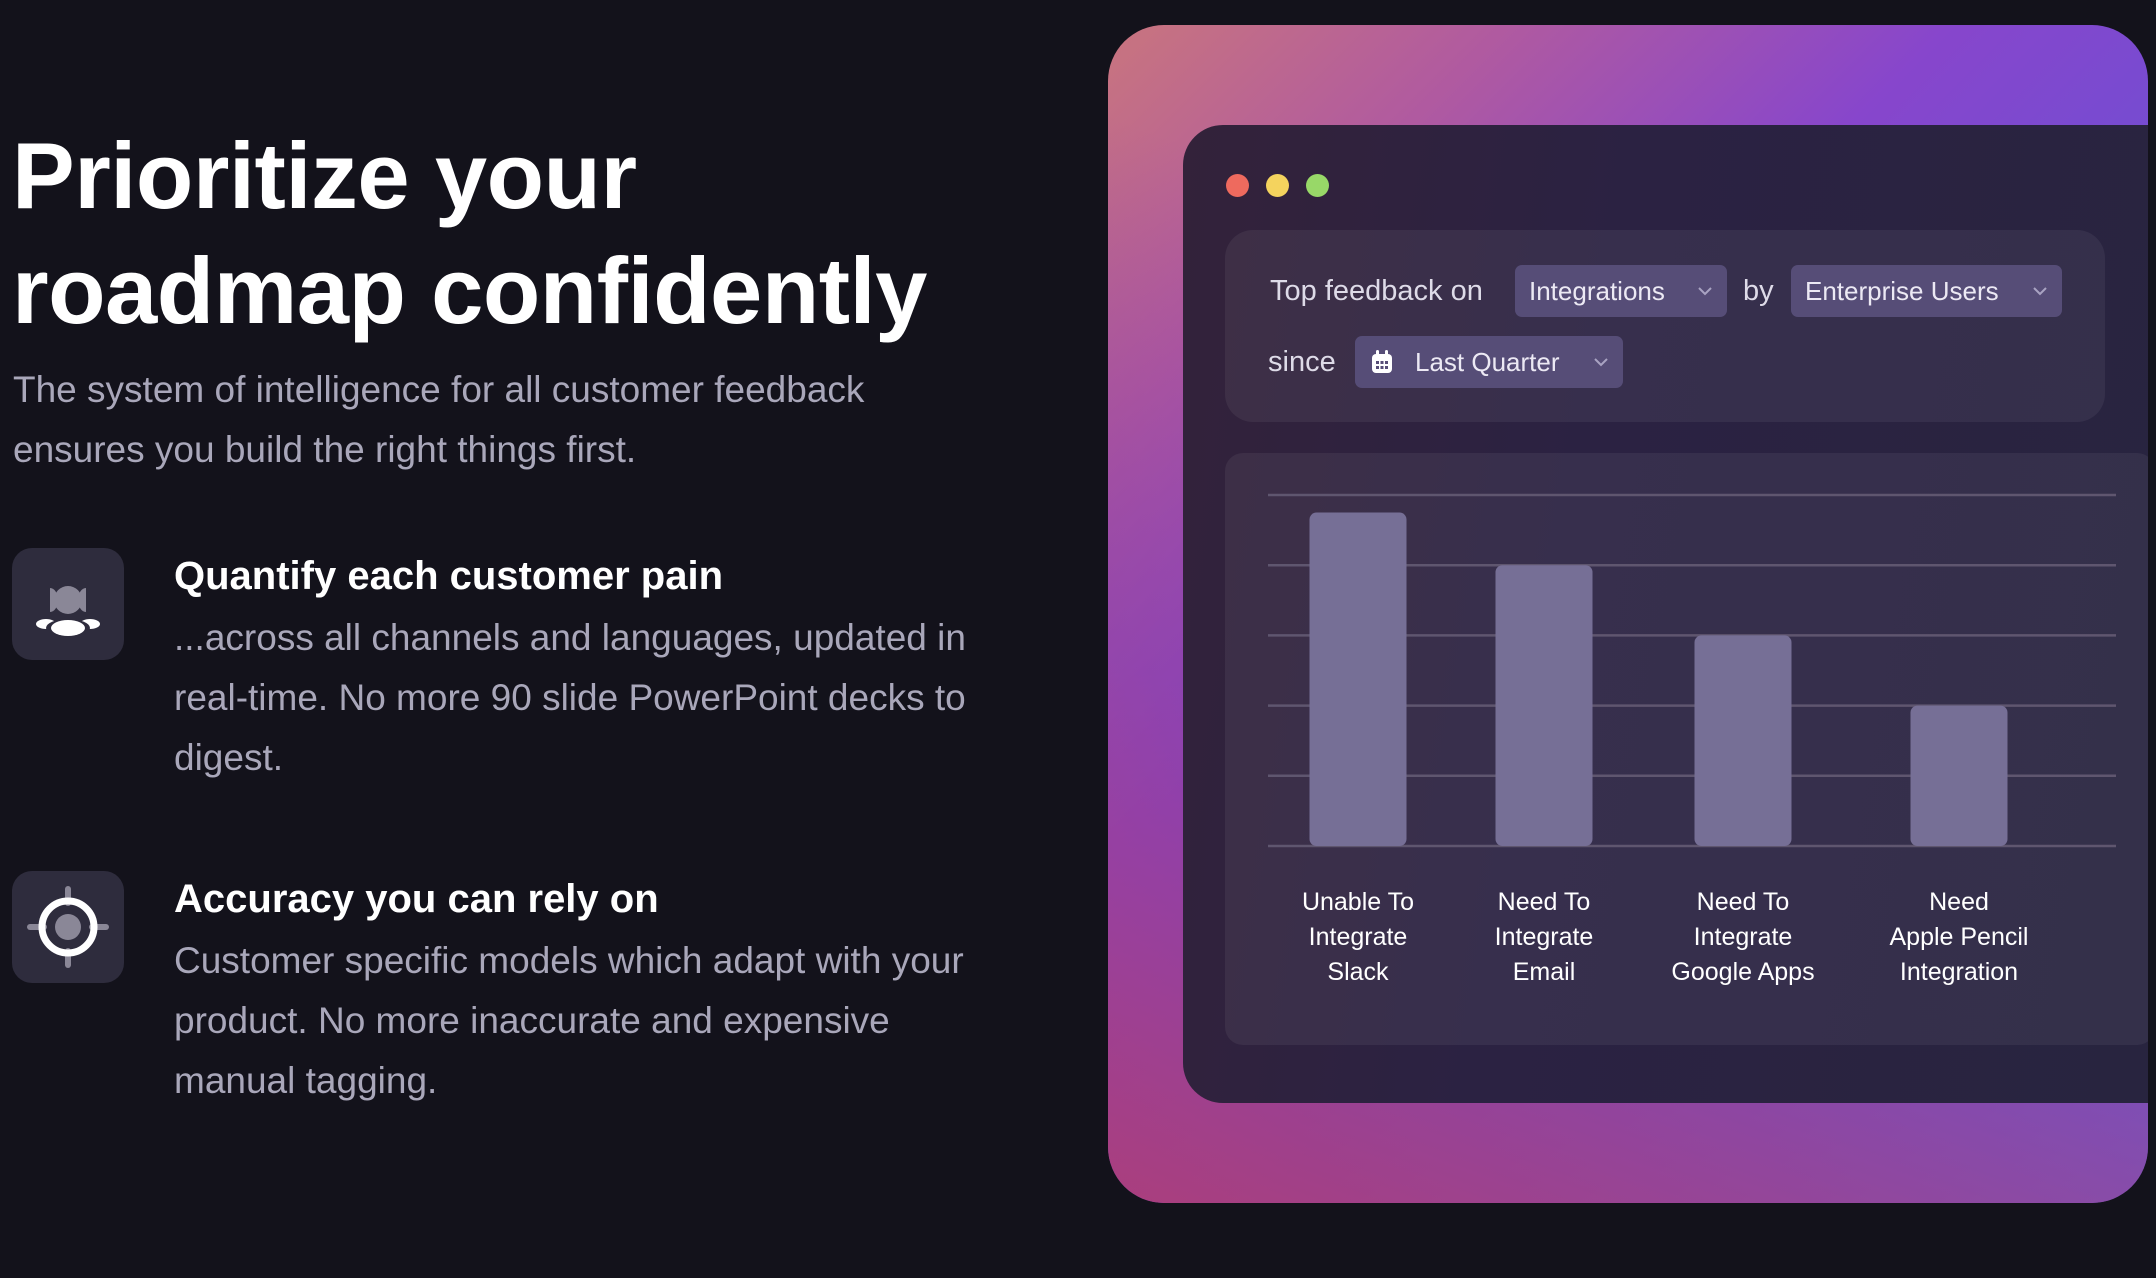 Image resolution: width=2156 pixels, height=1278 pixels. I want to click on topic-dropdown: Integrations, so click(1621, 291).